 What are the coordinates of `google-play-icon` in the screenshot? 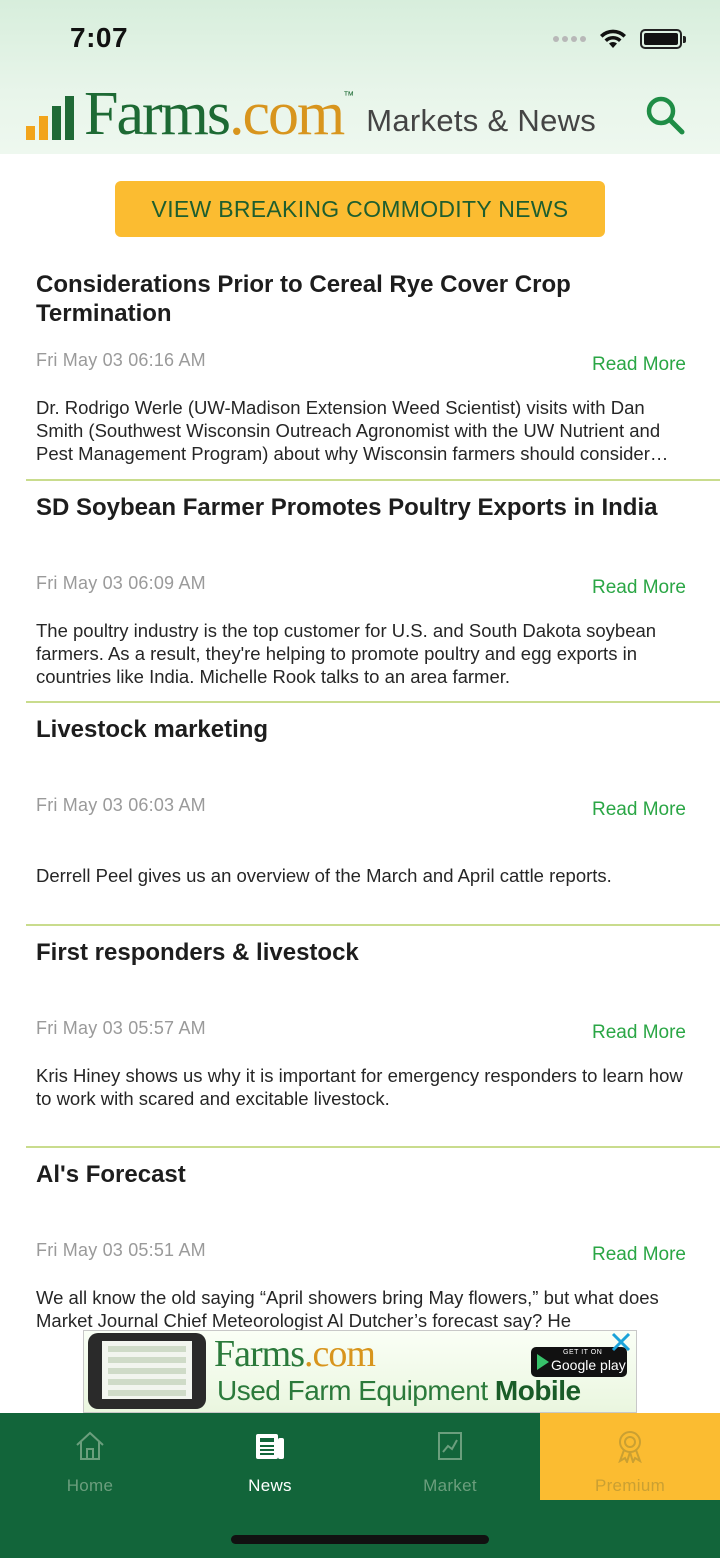 It's located at (543, 1362).